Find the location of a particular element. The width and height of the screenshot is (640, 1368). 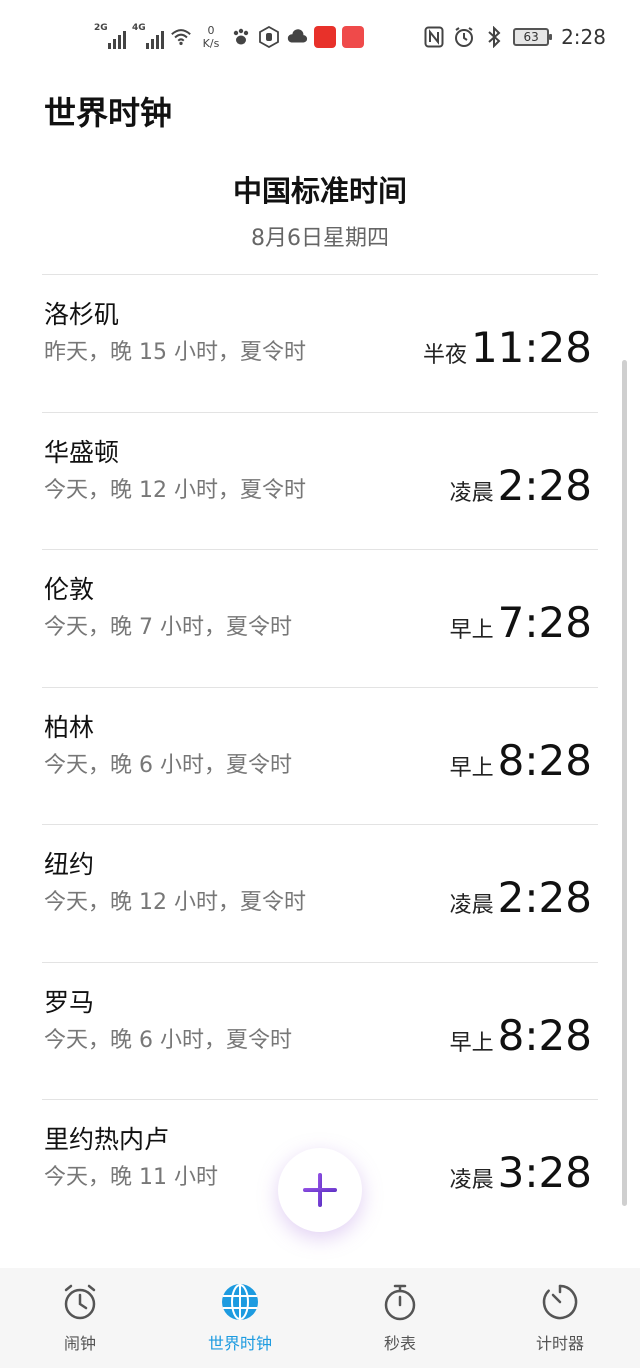

city-row-rome: 罗马 今天，晚 6 小时，夏令时 早上 8:28 is located at coordinates (320, 1030).